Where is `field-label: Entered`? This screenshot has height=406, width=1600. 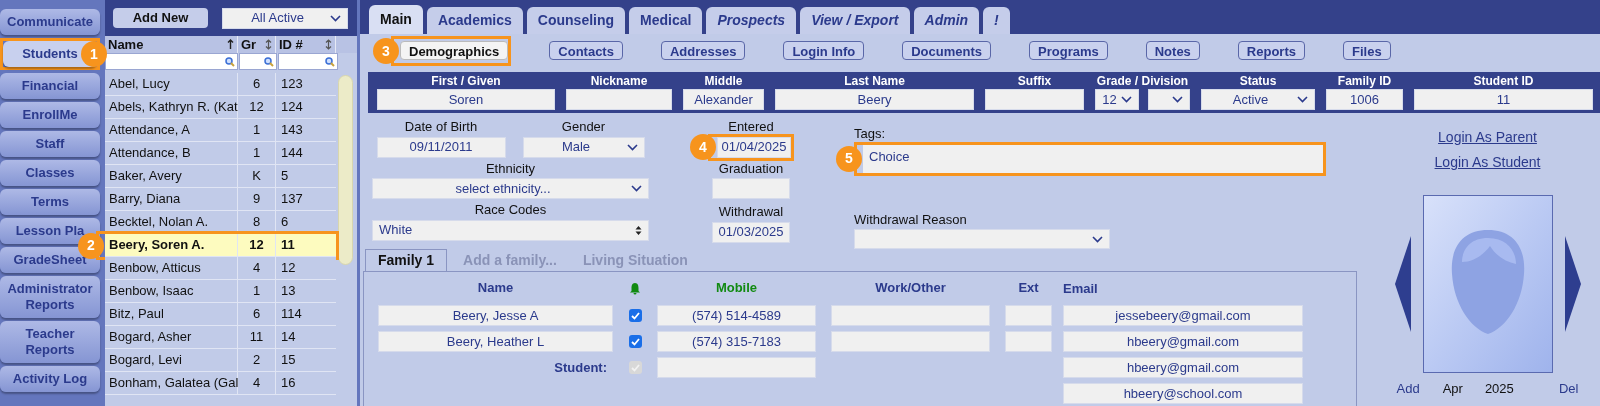 field-label: Entered is located at coordinates (751, 127).